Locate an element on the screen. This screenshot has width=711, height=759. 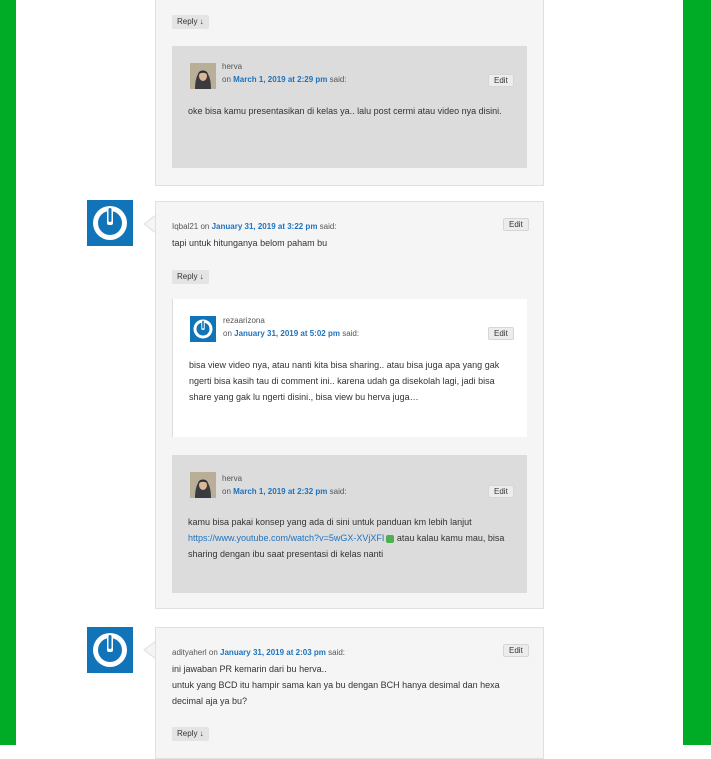
right-green-border is located at coordinates (697, 372).